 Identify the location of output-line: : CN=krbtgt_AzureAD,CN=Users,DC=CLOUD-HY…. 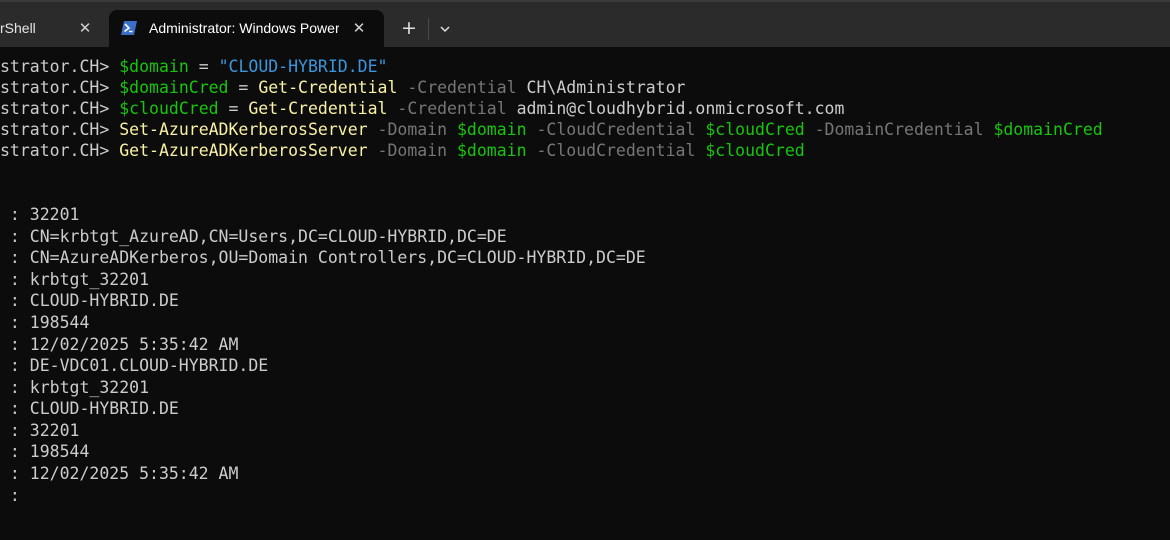
(253, 236).